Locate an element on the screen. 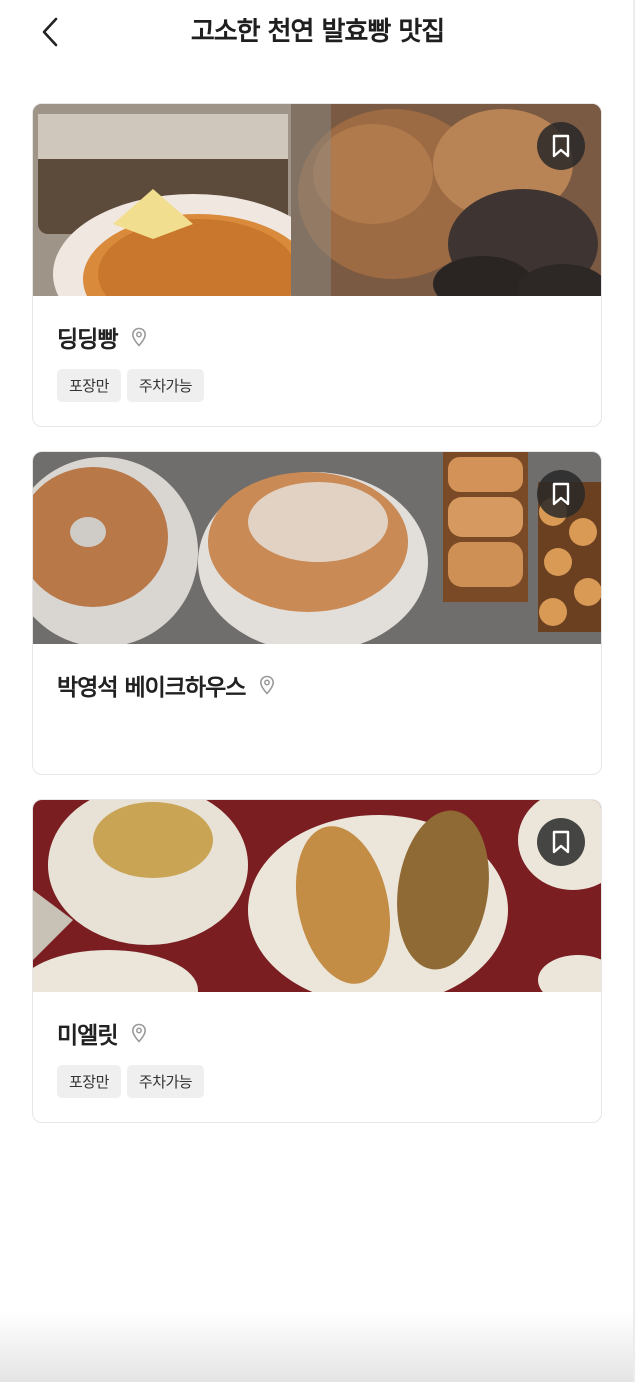  restaurant-title-row: 딩딩빵 is located at coordinates (103, 337).